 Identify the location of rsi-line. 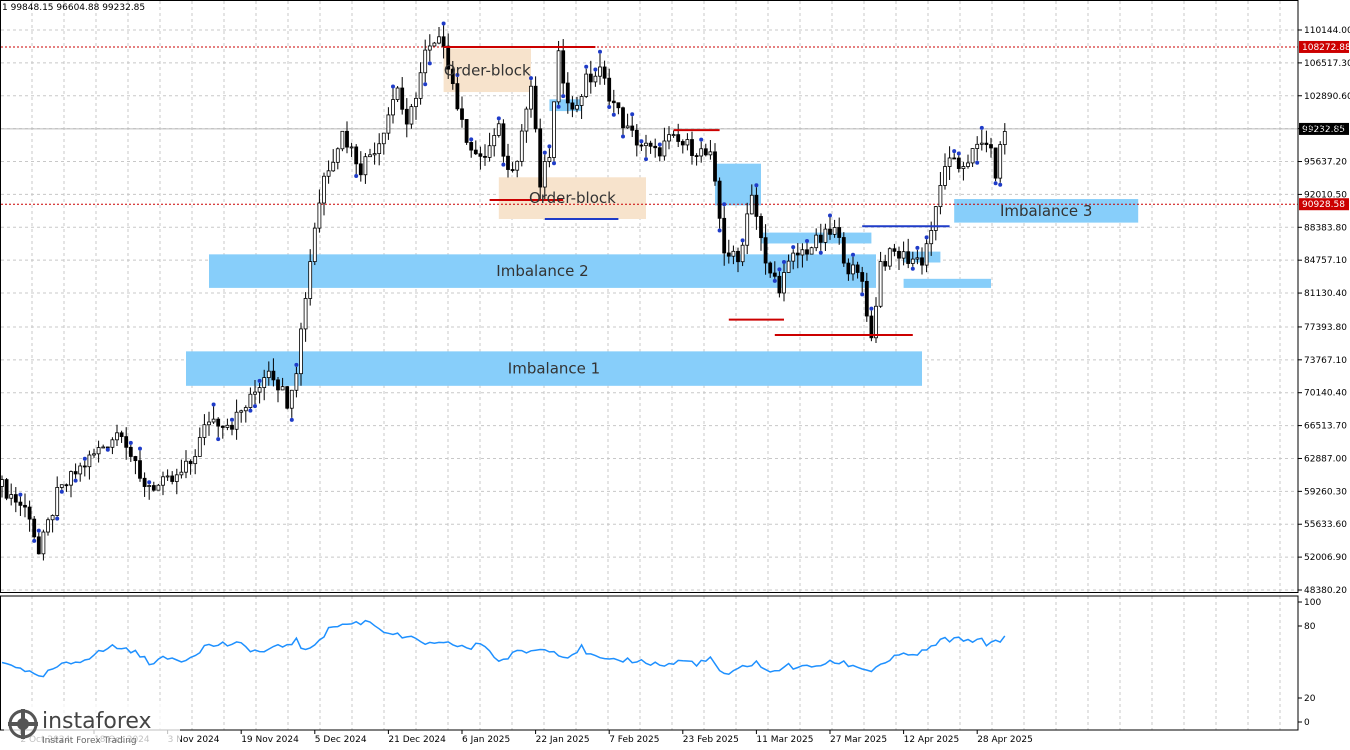
(503, 648).